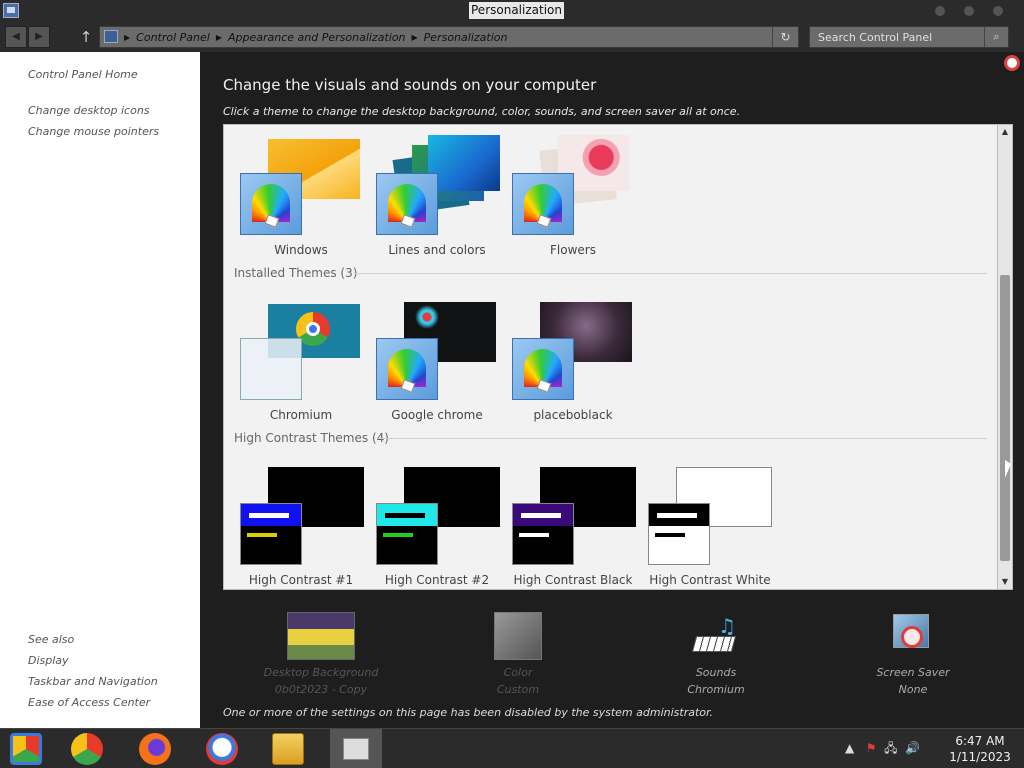 The width and height of the screenshot is (1024, 768). I want to click on theme-high-contrast-black: High Contrast Black, so click(573, 525).